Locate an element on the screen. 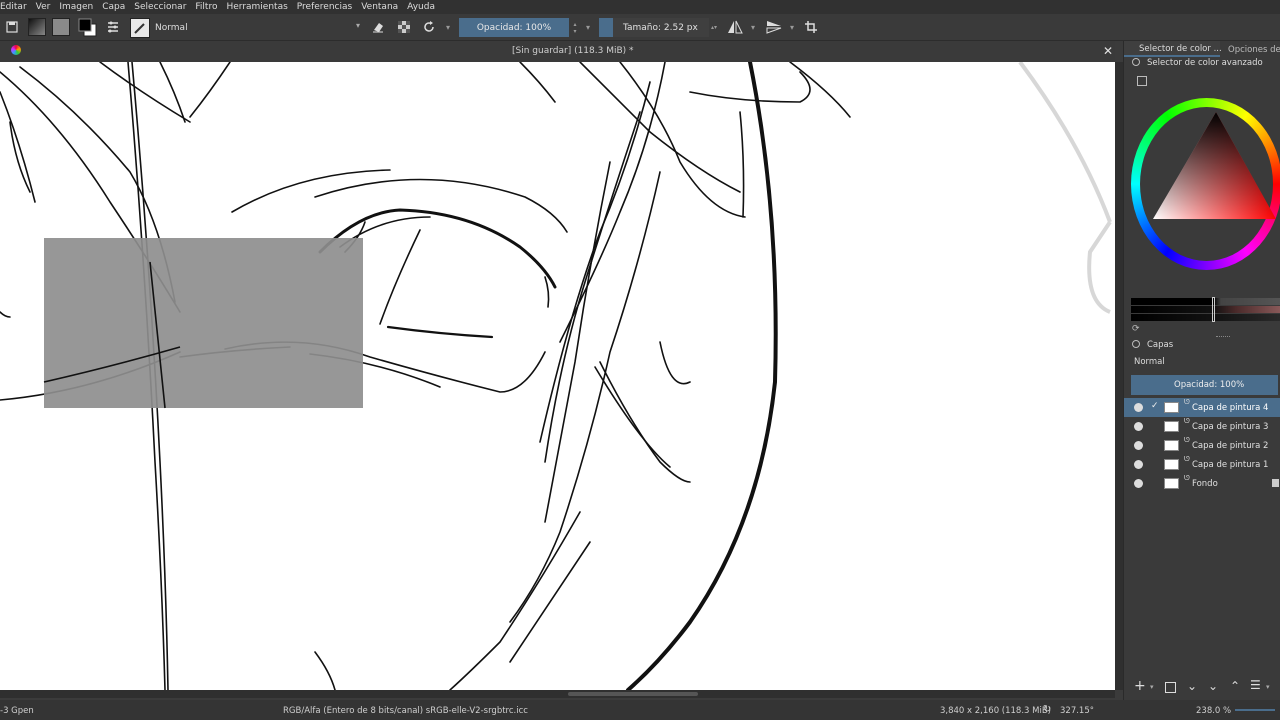 The width and height of the screenshot is (1280, 720). grey-overlay-rect is located at coordinates (203, 323).